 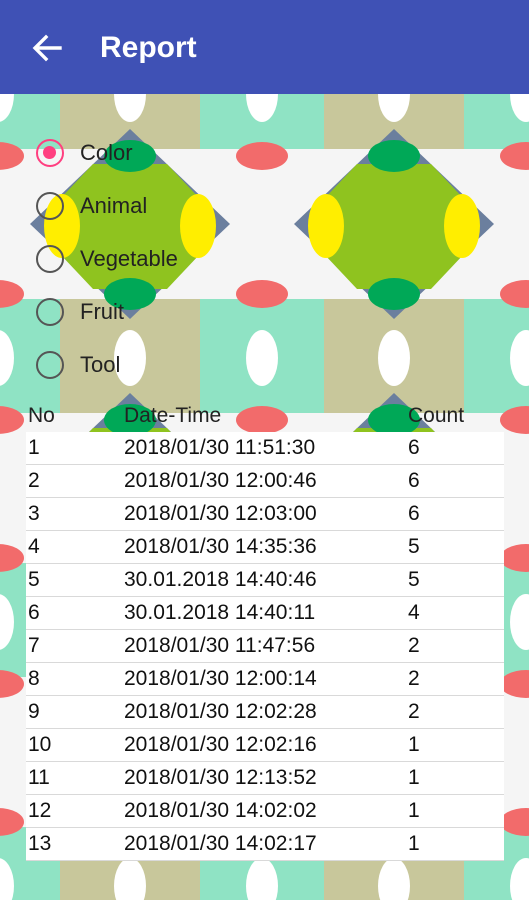 I want to click on radio-option-vegetable: Vegetable, so click(x=107, y=258).